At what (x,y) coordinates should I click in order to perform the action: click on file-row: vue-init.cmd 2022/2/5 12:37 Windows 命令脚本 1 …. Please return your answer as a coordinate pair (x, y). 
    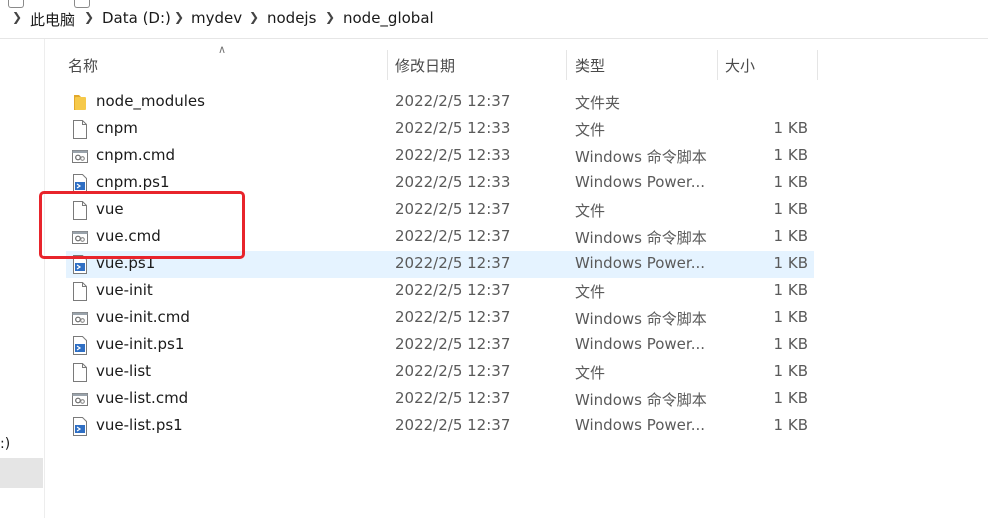
    Looking at the image, I should click on (440, 318).